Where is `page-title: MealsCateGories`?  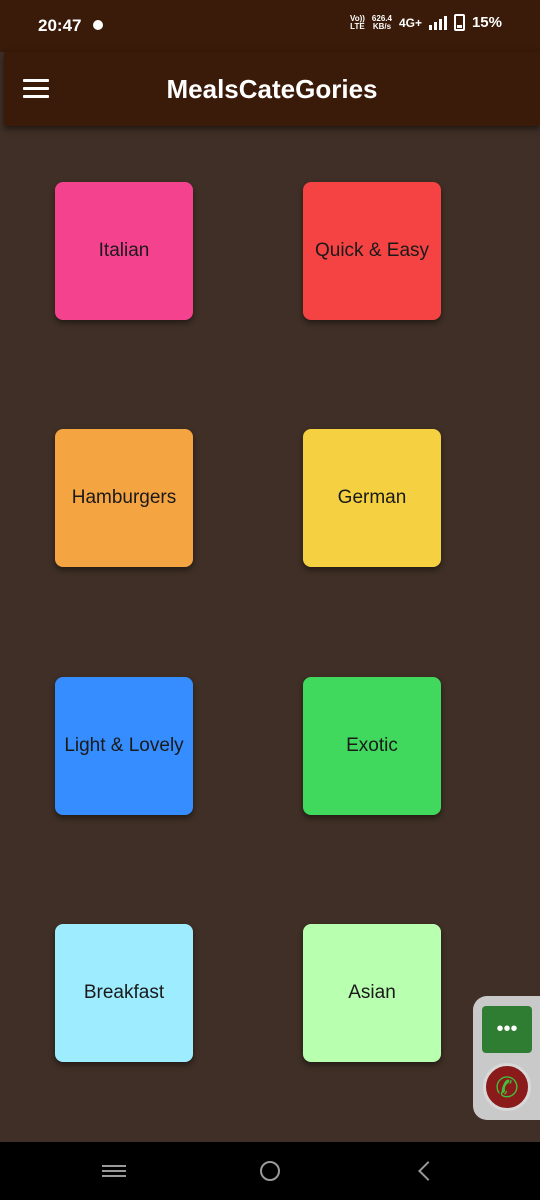 page-title: MealsCateGories is located at coordinates (272, 89).